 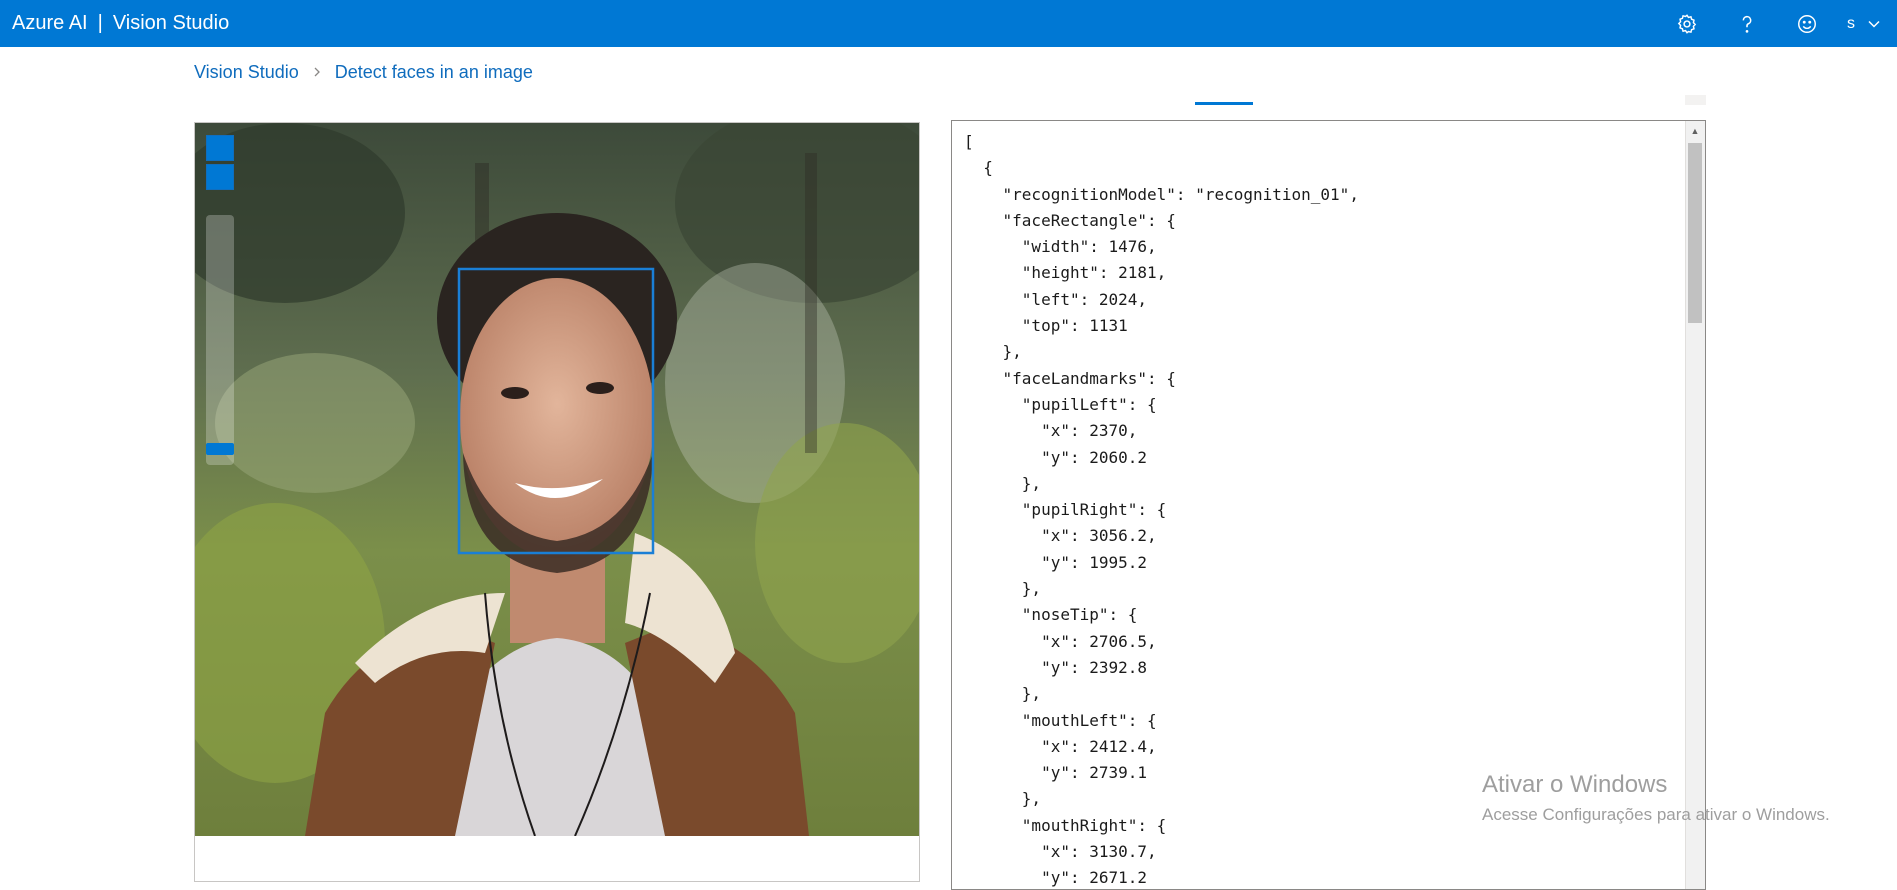 What do you see at coordinates (1056, 457) in the screenshot?
I see `json-line: "y": 2060.2` at bounding box center [1056, 457].